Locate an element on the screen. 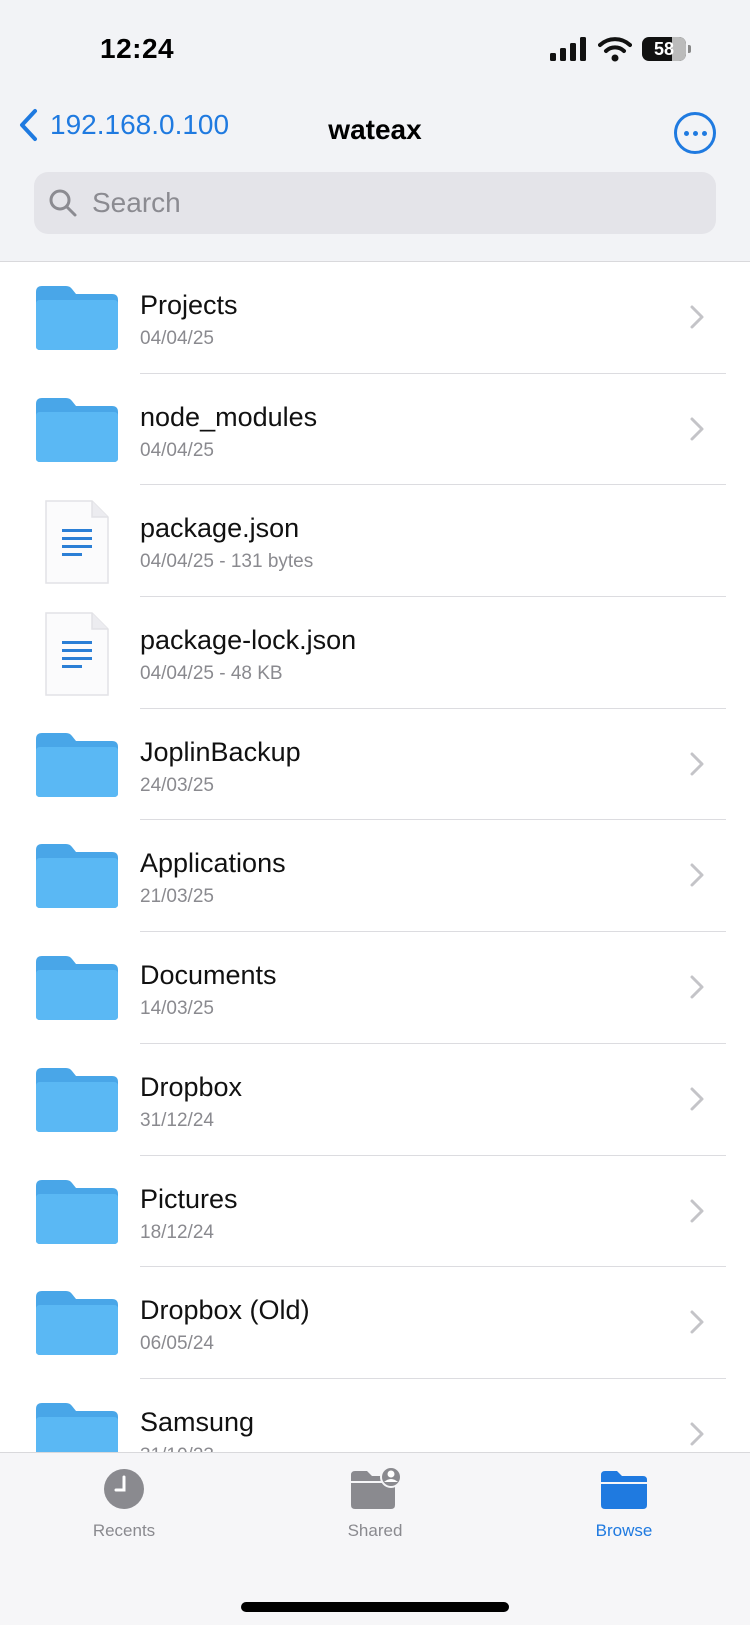 Image resolution: width=750 pixels, height=1625 pixels. file-row: Dropbox 31/12/24 is located at coordinates (375, 1100).